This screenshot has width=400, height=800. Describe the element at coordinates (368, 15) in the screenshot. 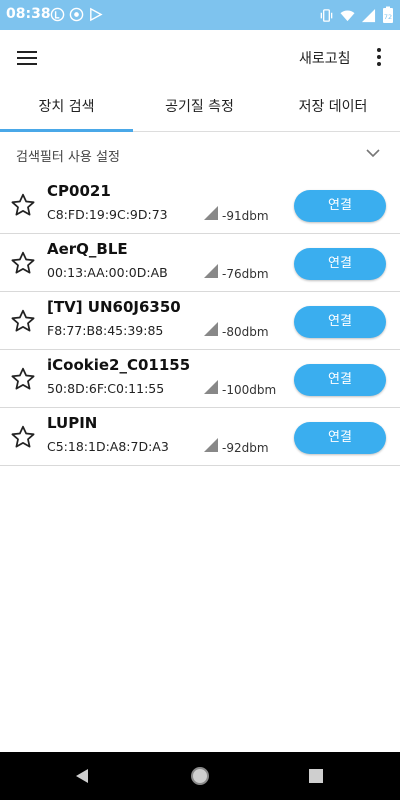

I see `signal-icon` at that location.